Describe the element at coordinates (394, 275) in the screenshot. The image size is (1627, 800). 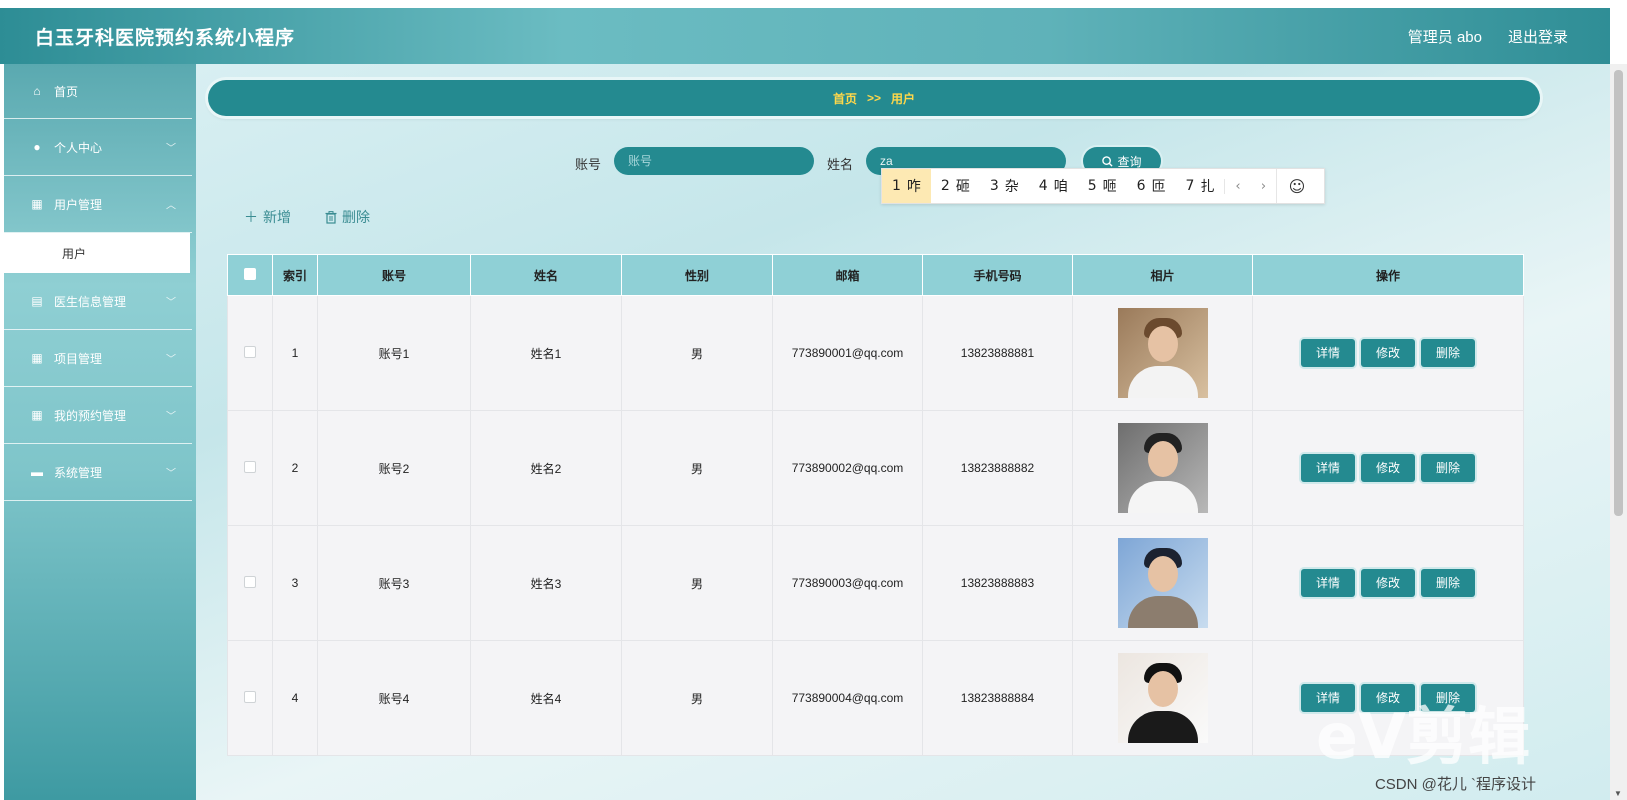
I see `column-header: 账号` at that location.